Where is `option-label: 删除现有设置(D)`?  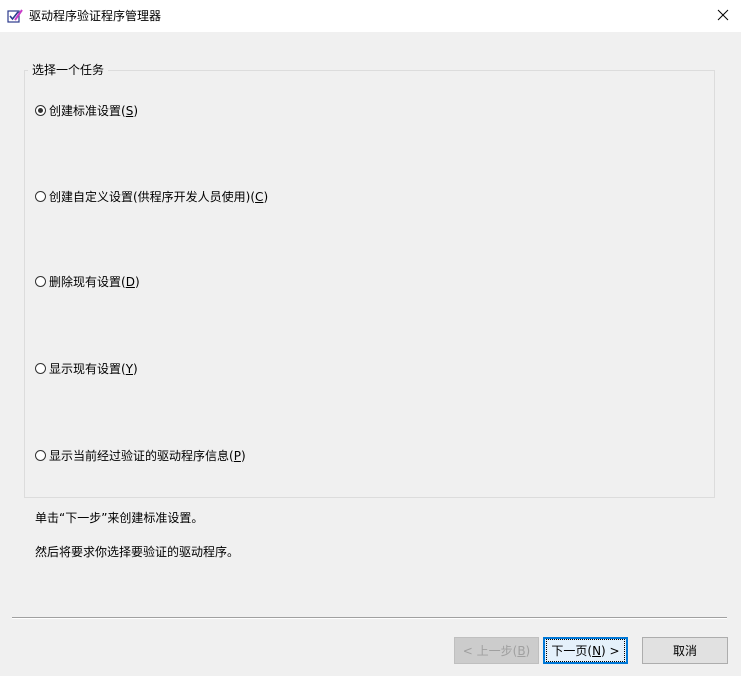
option-label: 删除现有设置(D) is located at coordinates (94, 281).